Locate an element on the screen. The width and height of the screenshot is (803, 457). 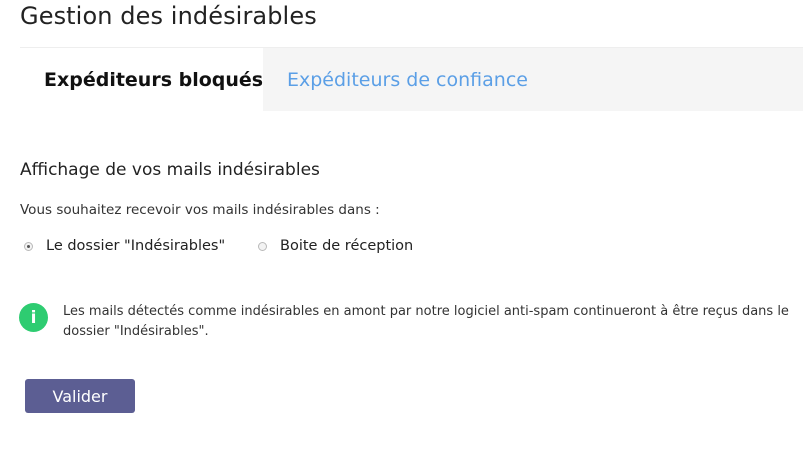
radio-option-junk-folder: Le dossier "Indésirables" is located at coordinates (124, 246).